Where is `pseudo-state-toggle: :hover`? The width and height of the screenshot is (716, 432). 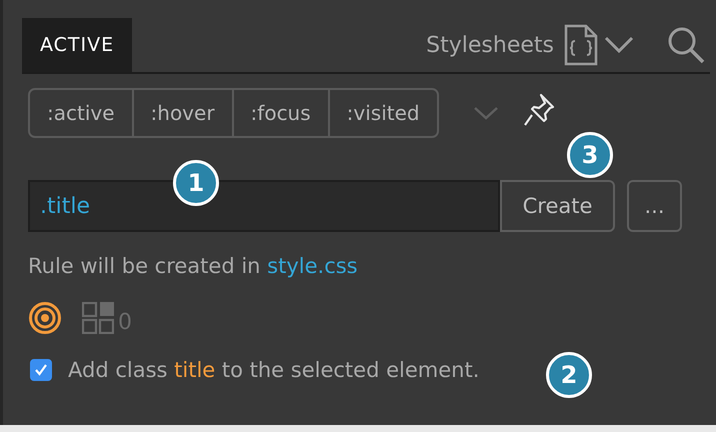 pseudo-state-toggle: :hover is located at coordinates (182, 113).